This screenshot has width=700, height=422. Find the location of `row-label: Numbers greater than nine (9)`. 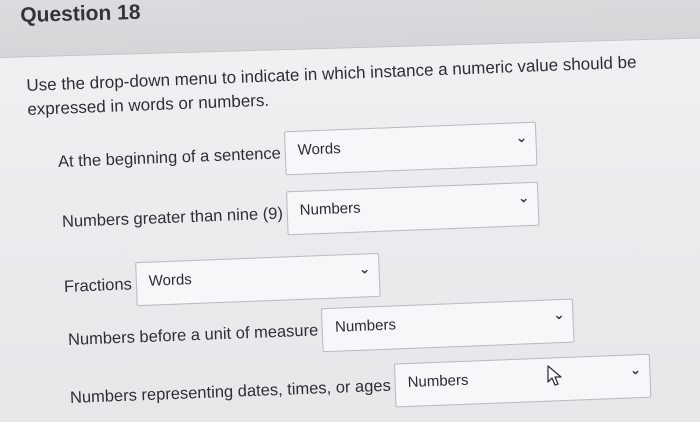

row-label: Numbers greater than nine (9) is located at coordinates (172, 217).